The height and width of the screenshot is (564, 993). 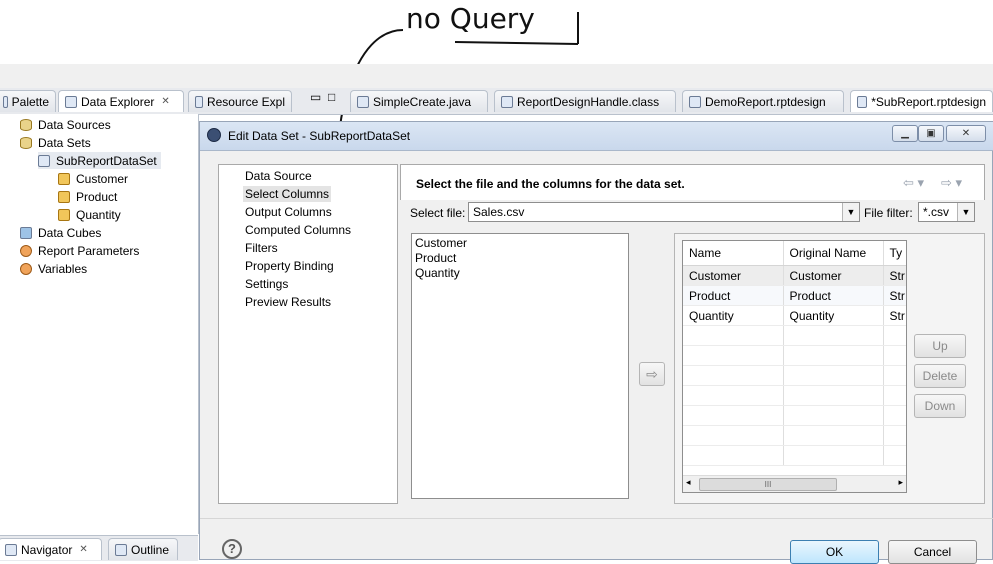 I want to click on tree-item-quantity: Quantity, so click(x=89, y=214).